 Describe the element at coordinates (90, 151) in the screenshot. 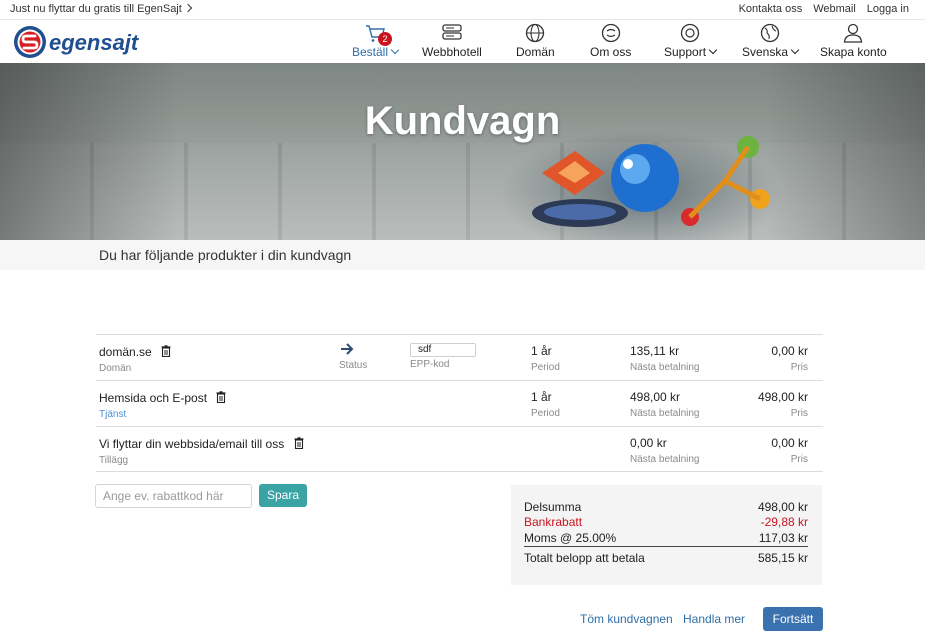

I see `hero-shade-left` at that location.